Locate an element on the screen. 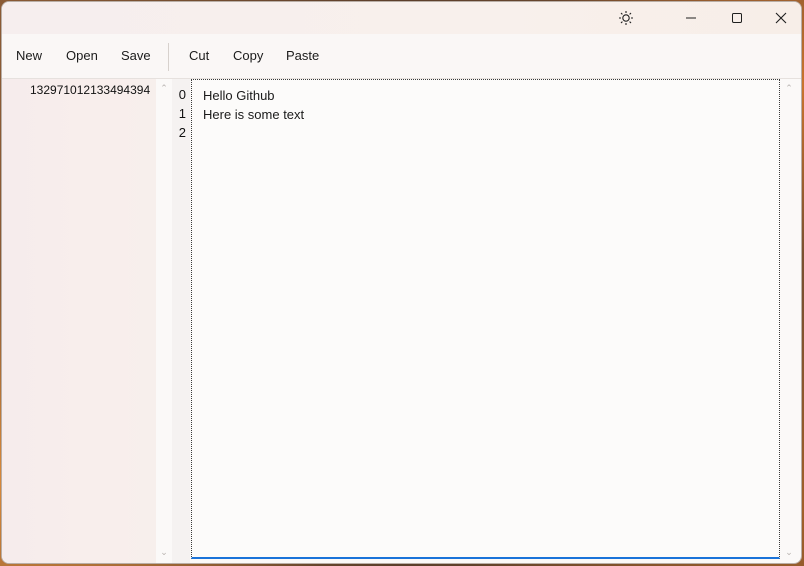 This screenshot has width=804, height=566. line-number-gutter: 0 1 2 is located at coordinates (181, 321).